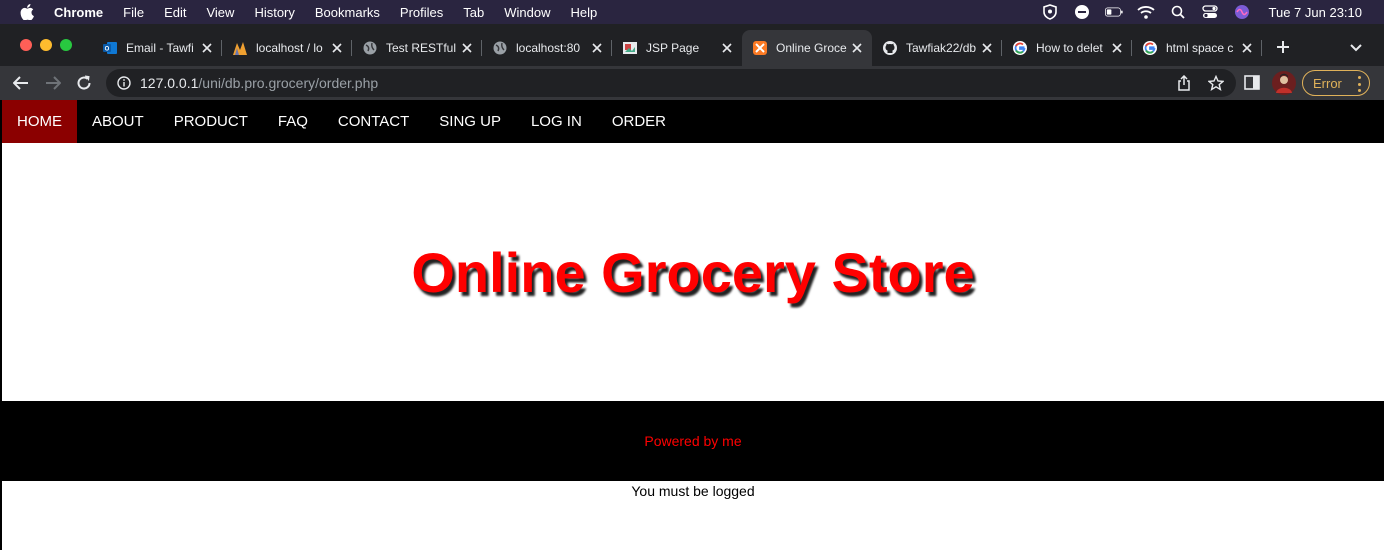 Image resolution: width=1384 pixels, height=550 pixels. What do you see at coordinates (175, 12) in the screenshot?
I see `menu-edit: Edit` at bounding box center [175, 12].